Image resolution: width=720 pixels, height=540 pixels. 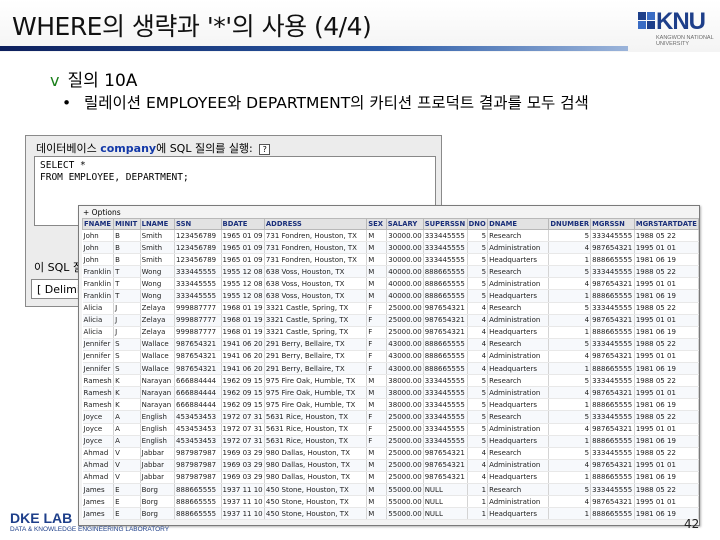 I want to click on knu-logo-mark-icon, so click(x=647, y=21).